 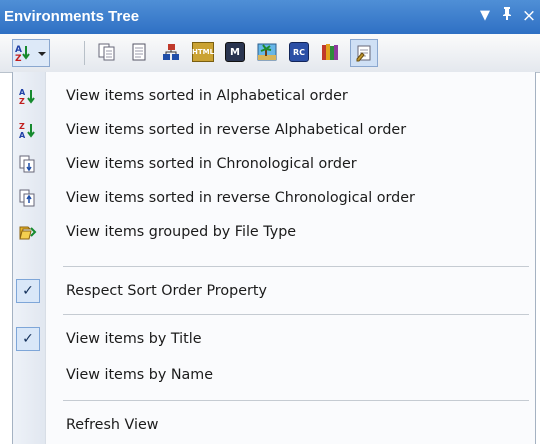 I want to click on hierarchy-tool, so click(x=171, y=52).